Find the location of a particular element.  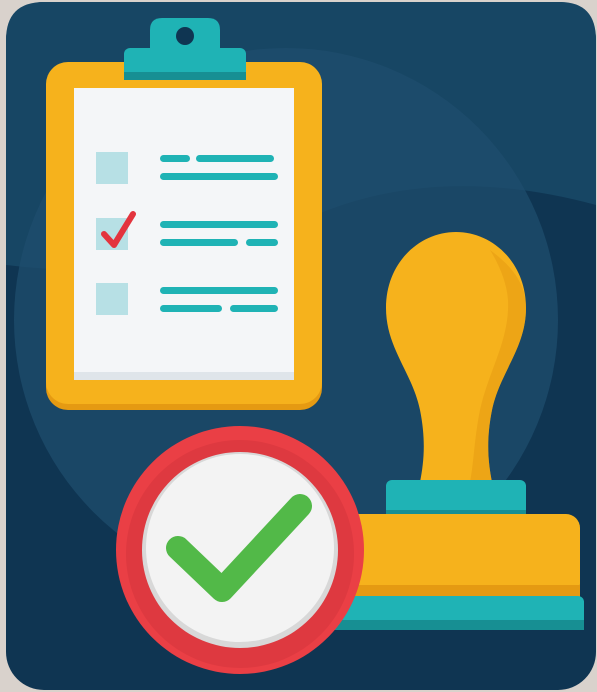

clipboard-paper-fold is located at coordinates (184, 376).